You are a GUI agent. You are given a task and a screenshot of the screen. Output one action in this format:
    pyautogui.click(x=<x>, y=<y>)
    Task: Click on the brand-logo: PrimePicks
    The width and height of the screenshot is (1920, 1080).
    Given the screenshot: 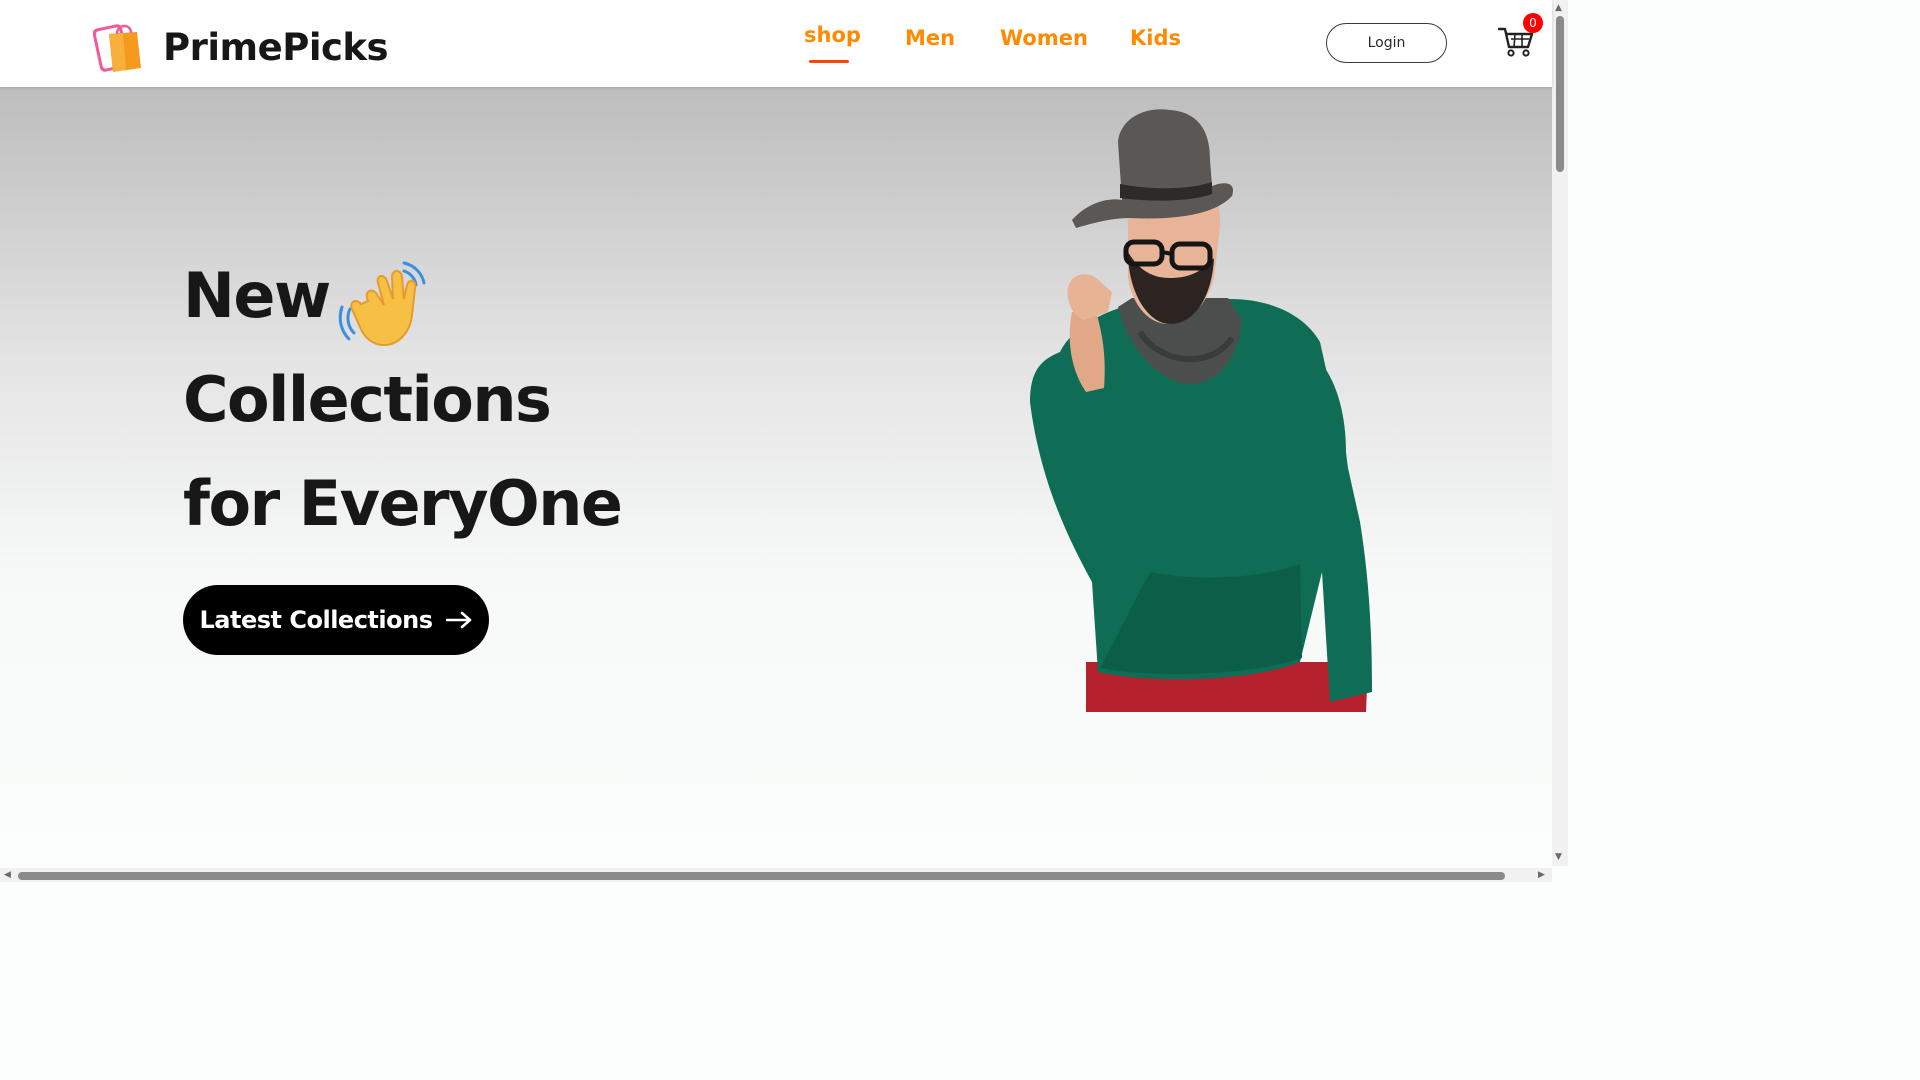 What is the action you would take?
    pyautogui.click(x=241, y=47)
    